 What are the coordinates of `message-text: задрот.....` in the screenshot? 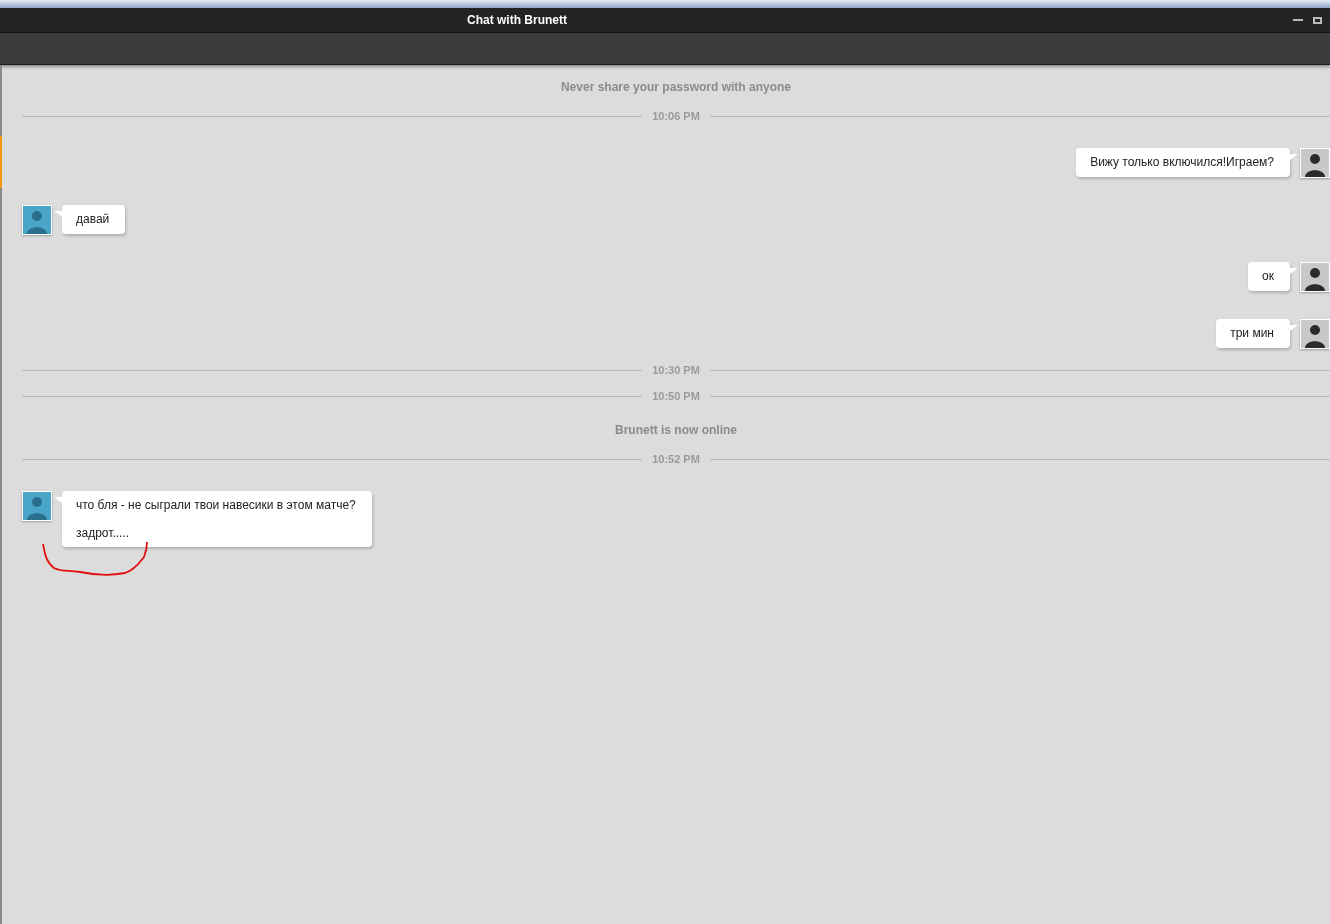 It's located at (103, 533).